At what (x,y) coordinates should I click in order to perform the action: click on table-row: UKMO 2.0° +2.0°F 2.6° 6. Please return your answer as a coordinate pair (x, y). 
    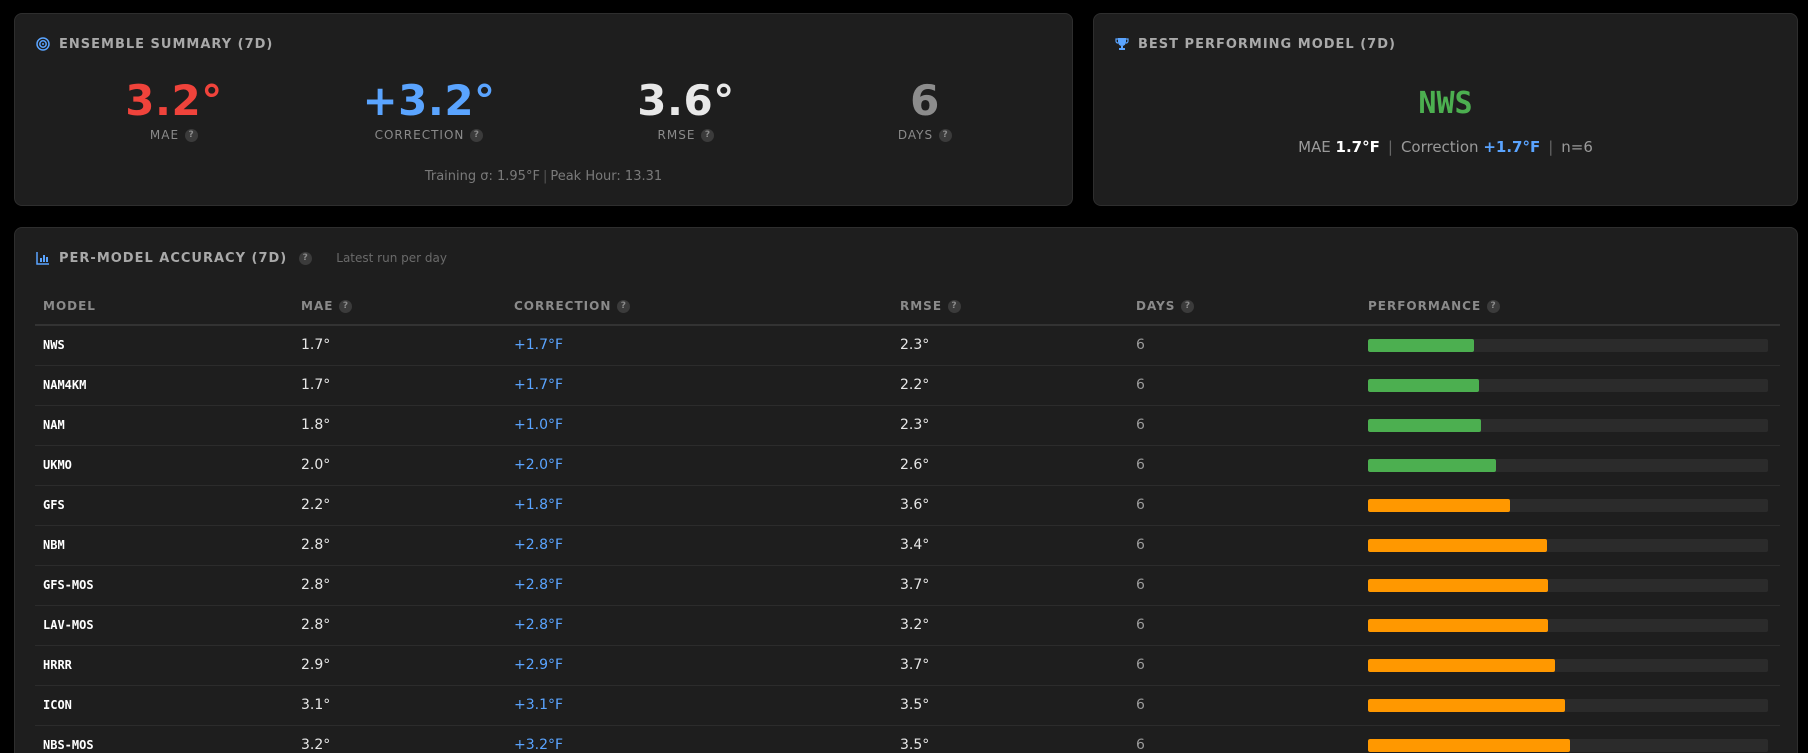
    Looking at the image, I should click on (907, 465).